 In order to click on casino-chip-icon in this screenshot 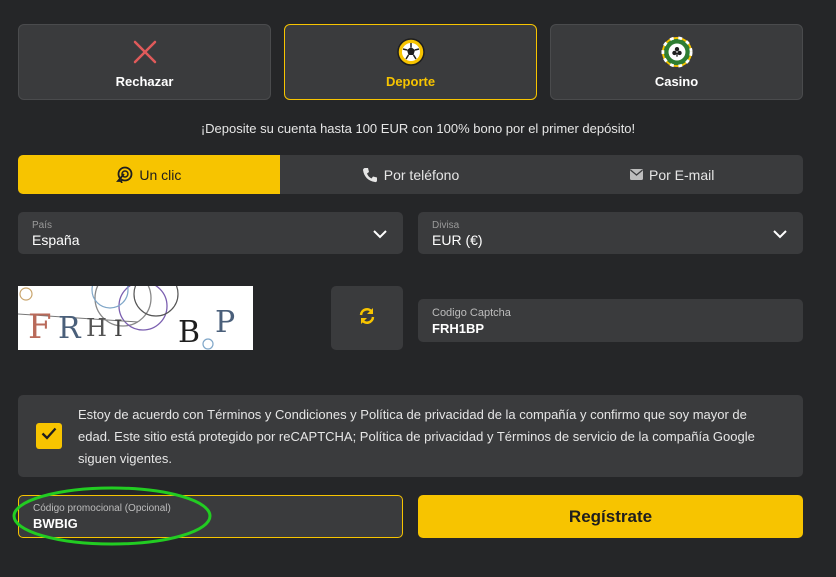, I will do `click(676, 51)`.